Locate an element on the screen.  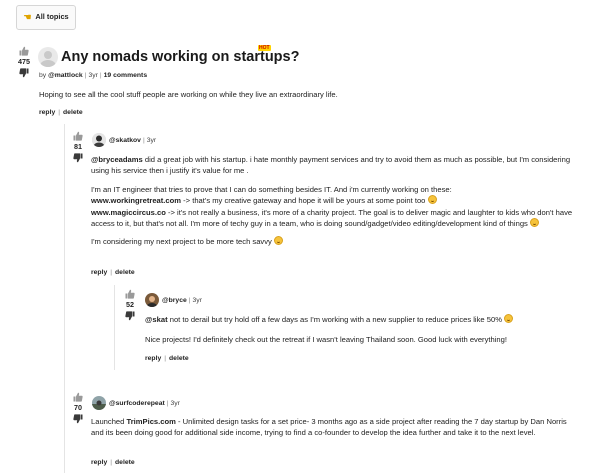
thread-line-nested is located at coordinates (114, 327).